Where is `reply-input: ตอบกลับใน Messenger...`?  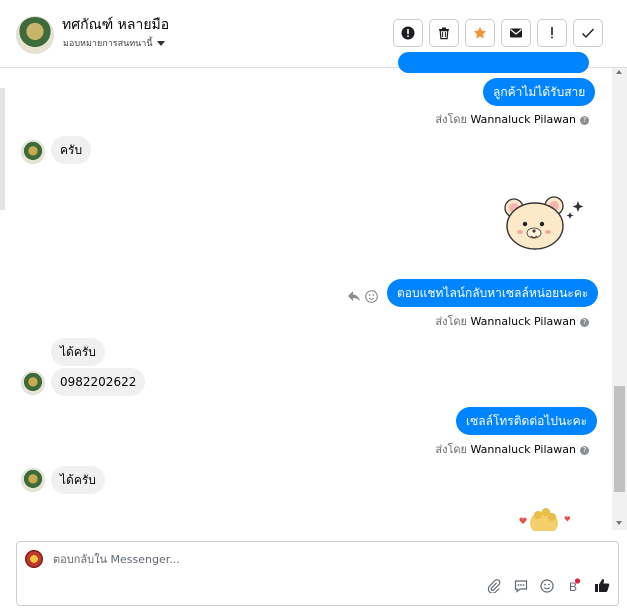 reply-input: ตอบกลับใน Messenger... is located at coordinates (116, 559).